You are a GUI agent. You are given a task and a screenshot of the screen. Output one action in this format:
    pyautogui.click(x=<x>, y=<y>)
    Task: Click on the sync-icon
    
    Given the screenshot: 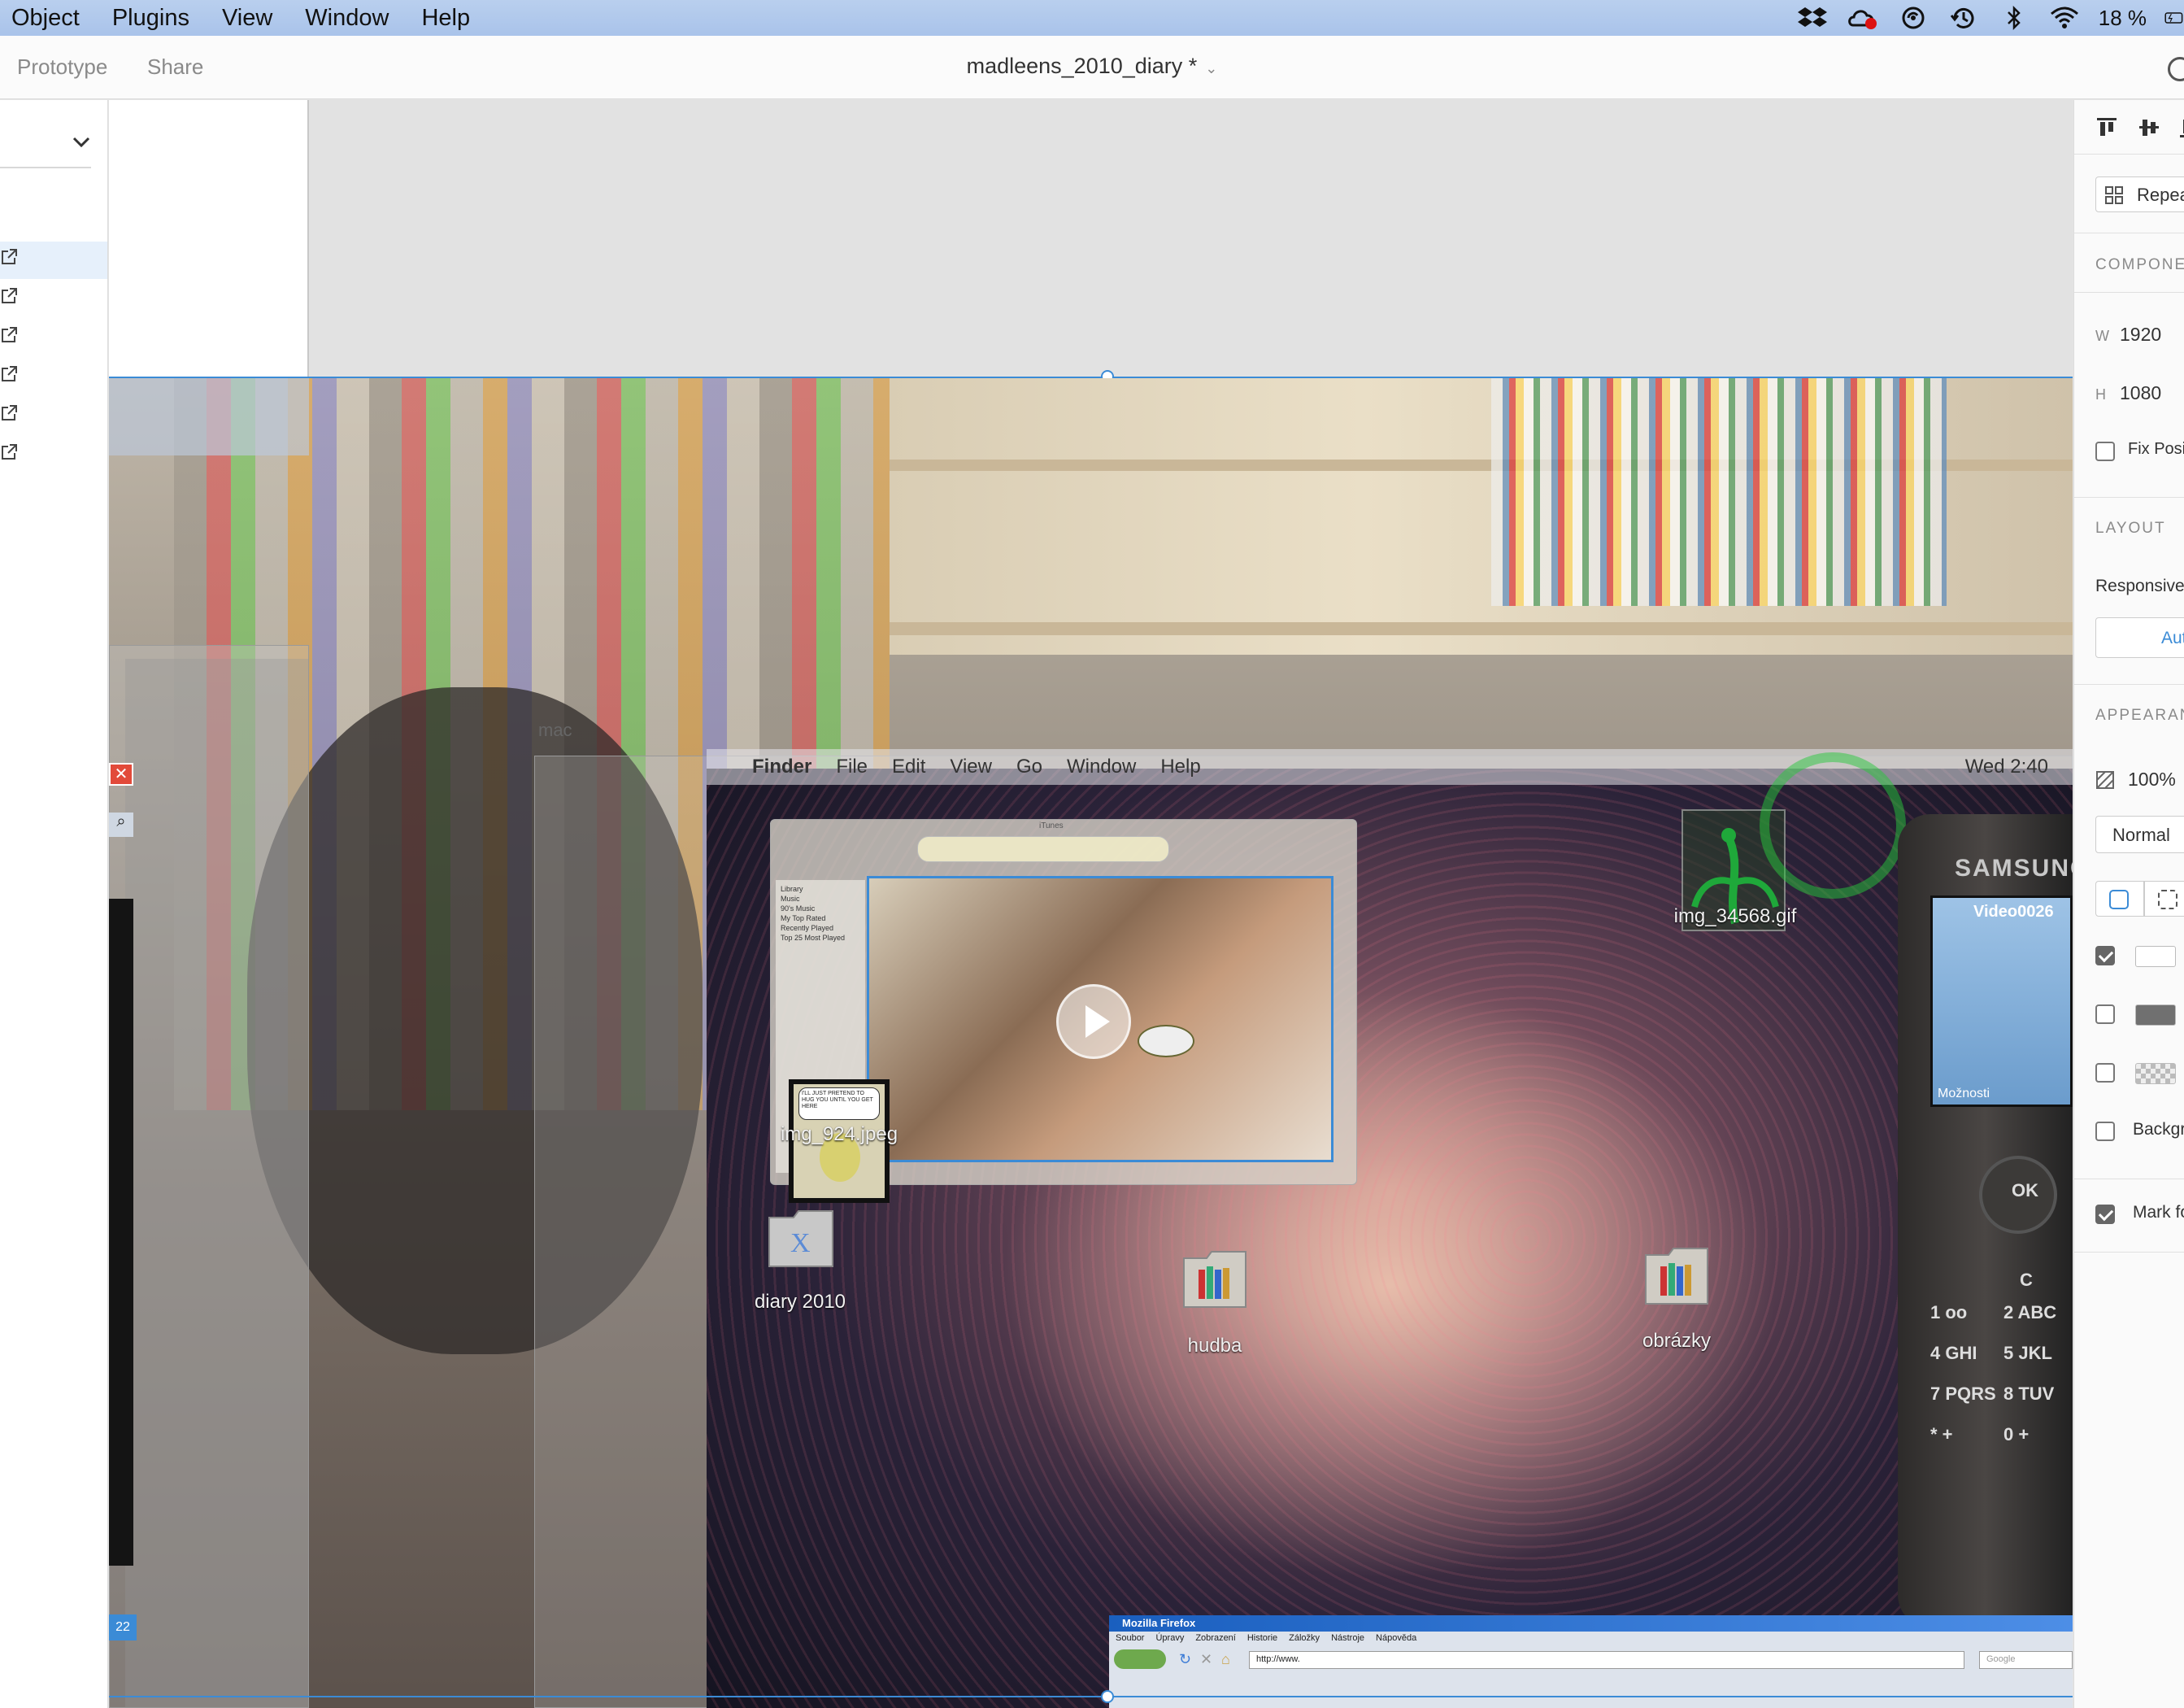 What is the action you would take?
    pyautogui.click(x=1913, y=18)
    